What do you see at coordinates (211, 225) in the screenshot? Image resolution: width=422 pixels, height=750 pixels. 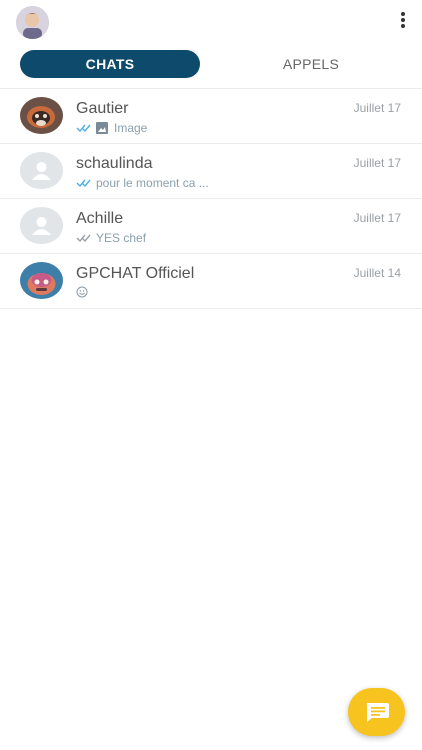 I see `chat-row-achille: Achille Juillet 17 YES chef` at bounding box center [211, 225].